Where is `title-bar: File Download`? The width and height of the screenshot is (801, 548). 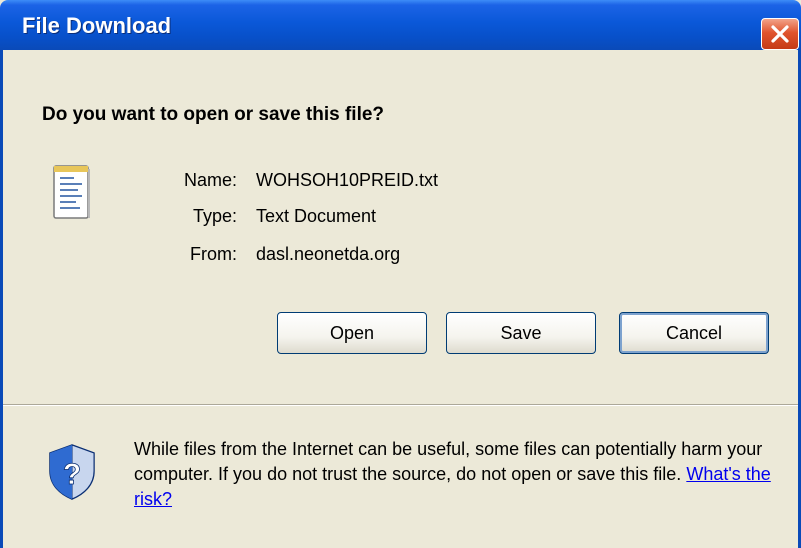 title-bar: File Download is located at coordinates (400, 25).